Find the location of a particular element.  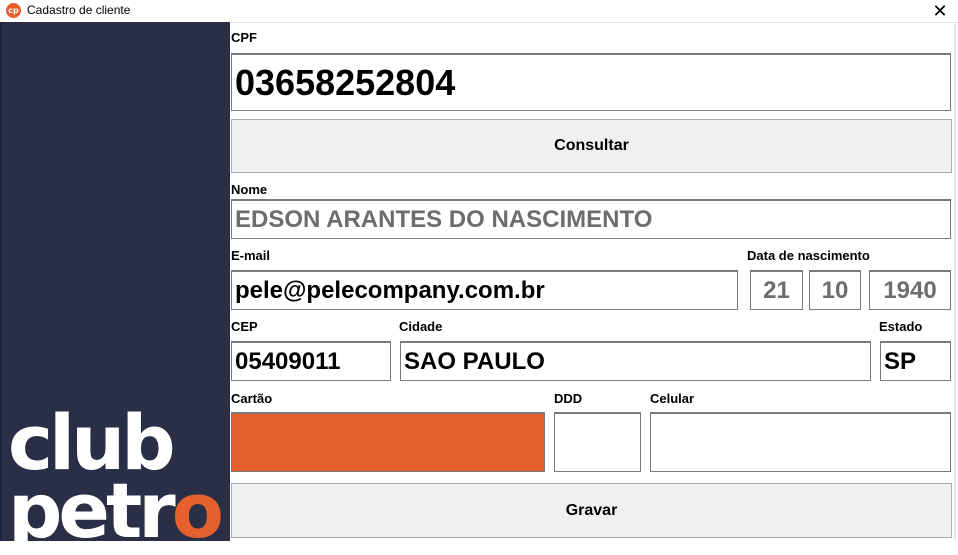

estado-label: Estado is located at coordinates (901, 326).